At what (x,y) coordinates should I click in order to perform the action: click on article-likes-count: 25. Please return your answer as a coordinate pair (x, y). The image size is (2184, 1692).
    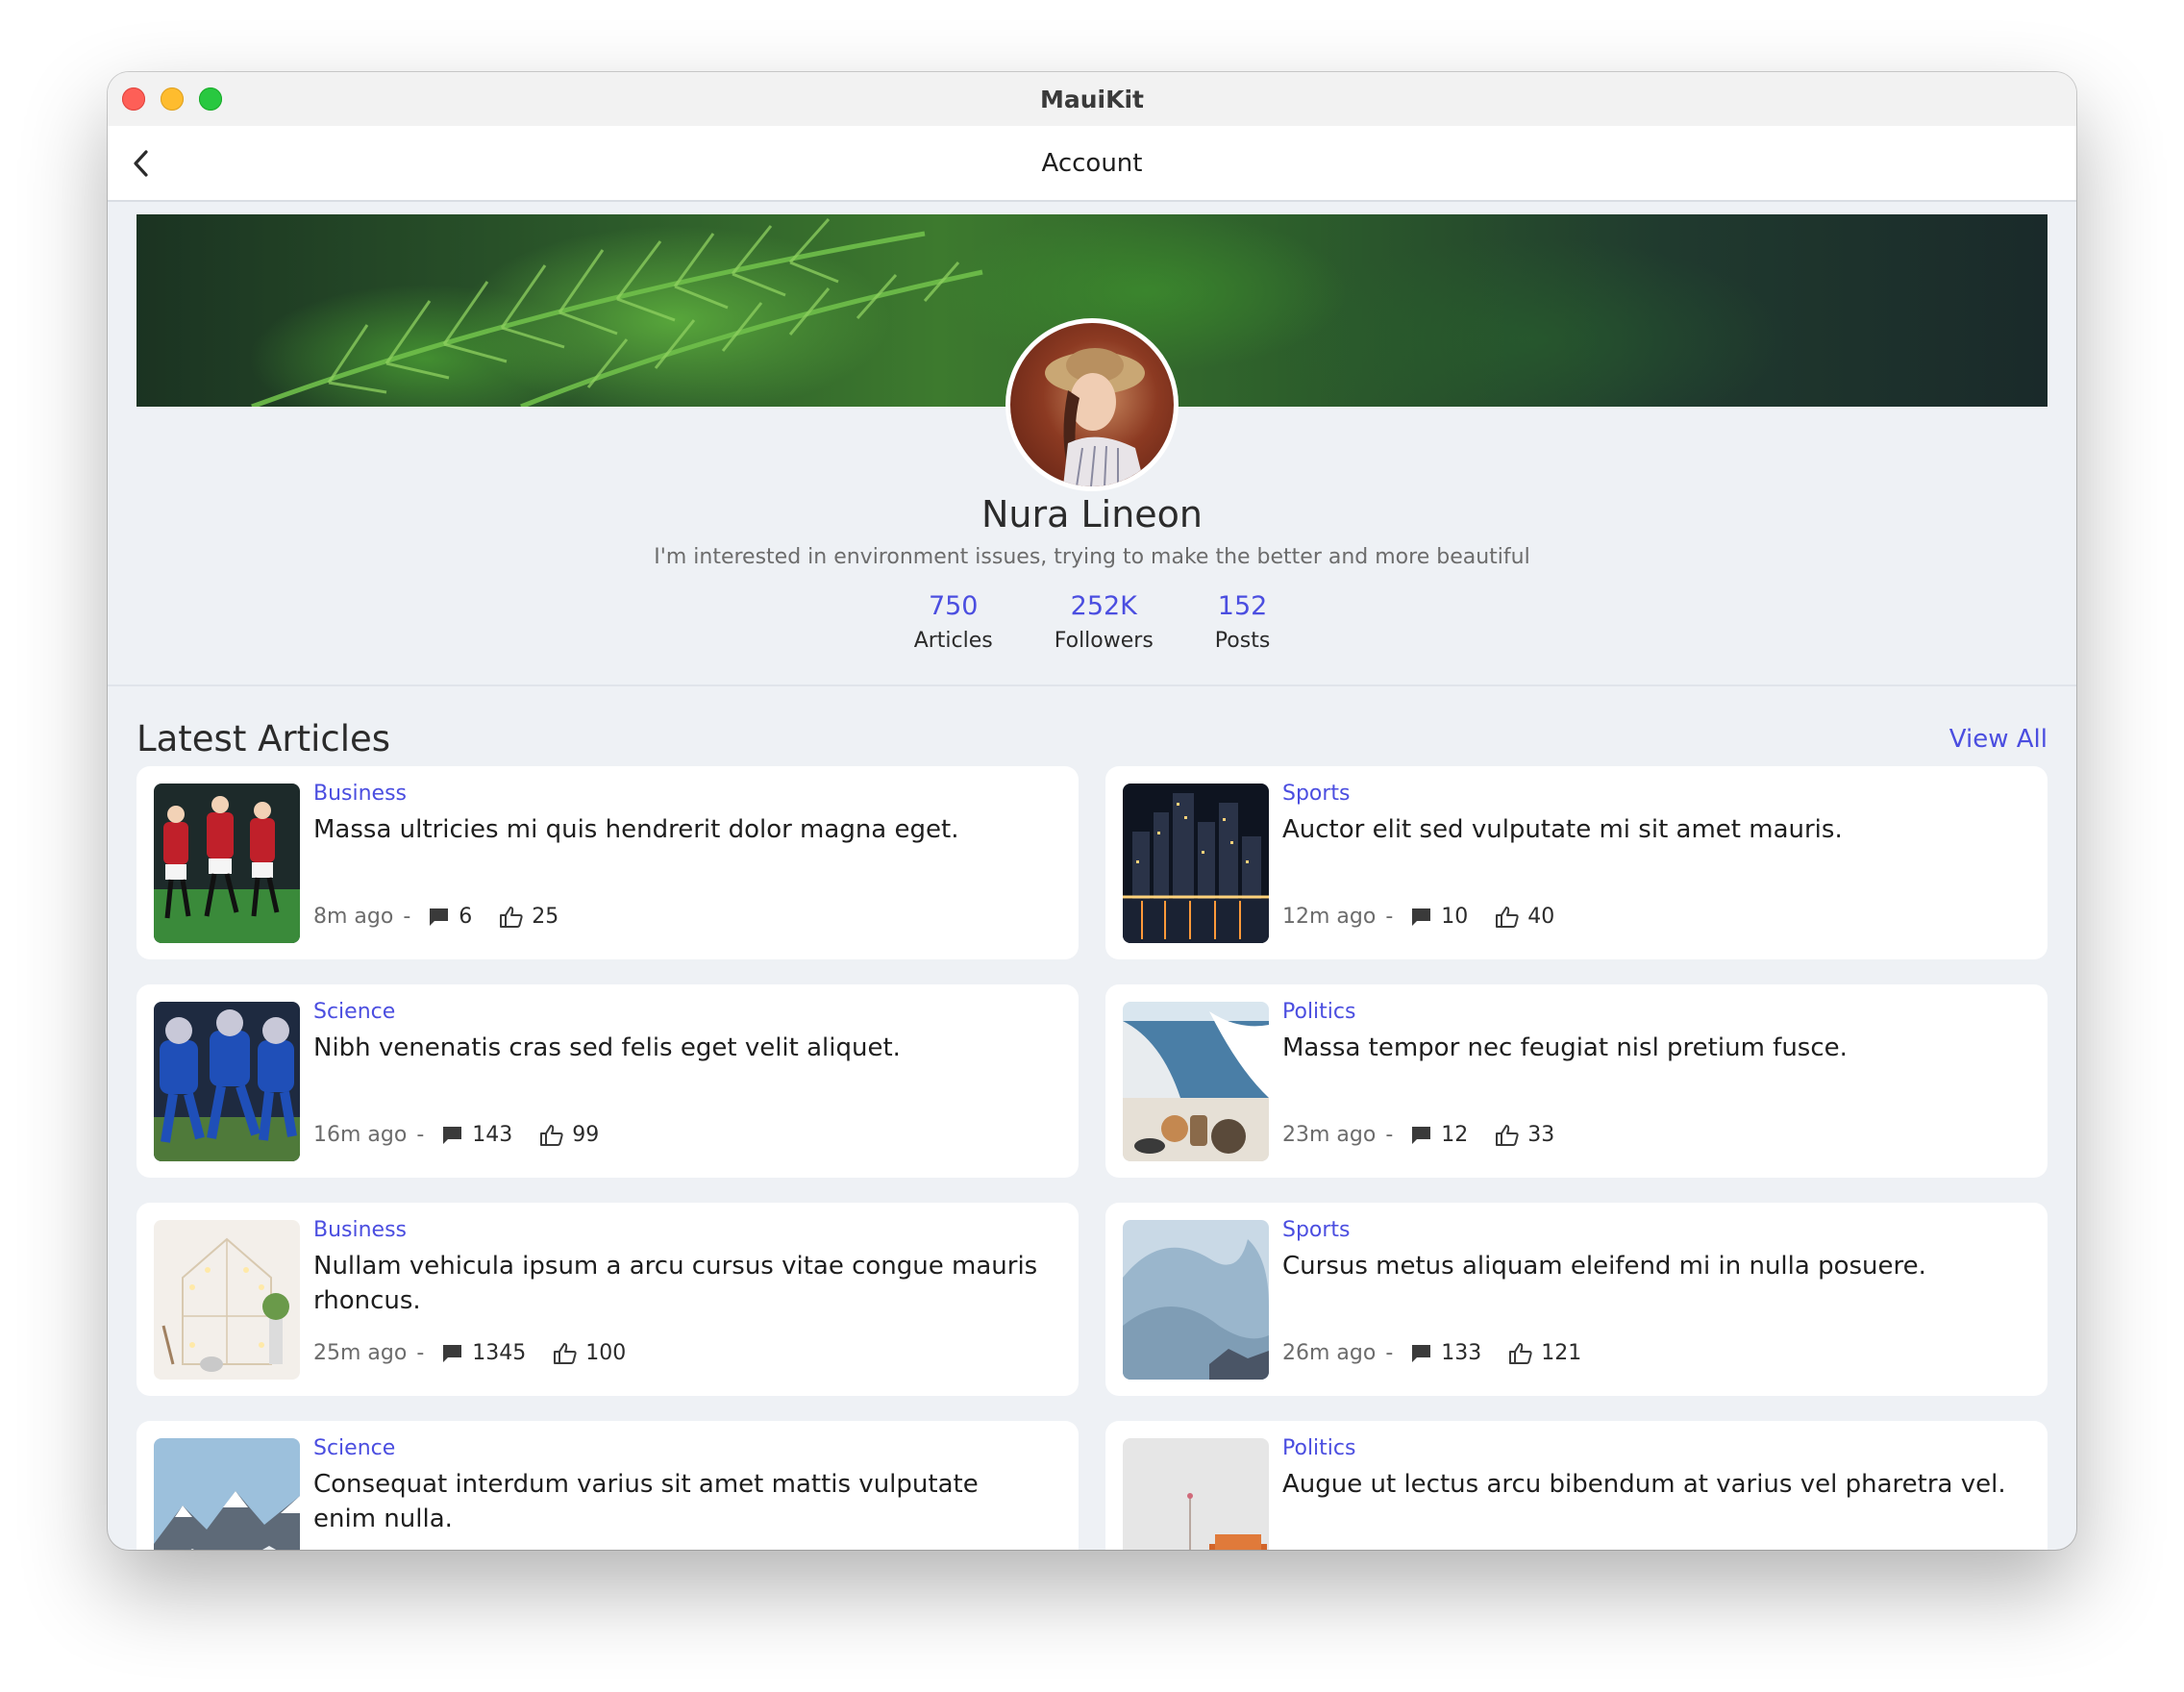
    Looking at the image, I should click on (546, 917).